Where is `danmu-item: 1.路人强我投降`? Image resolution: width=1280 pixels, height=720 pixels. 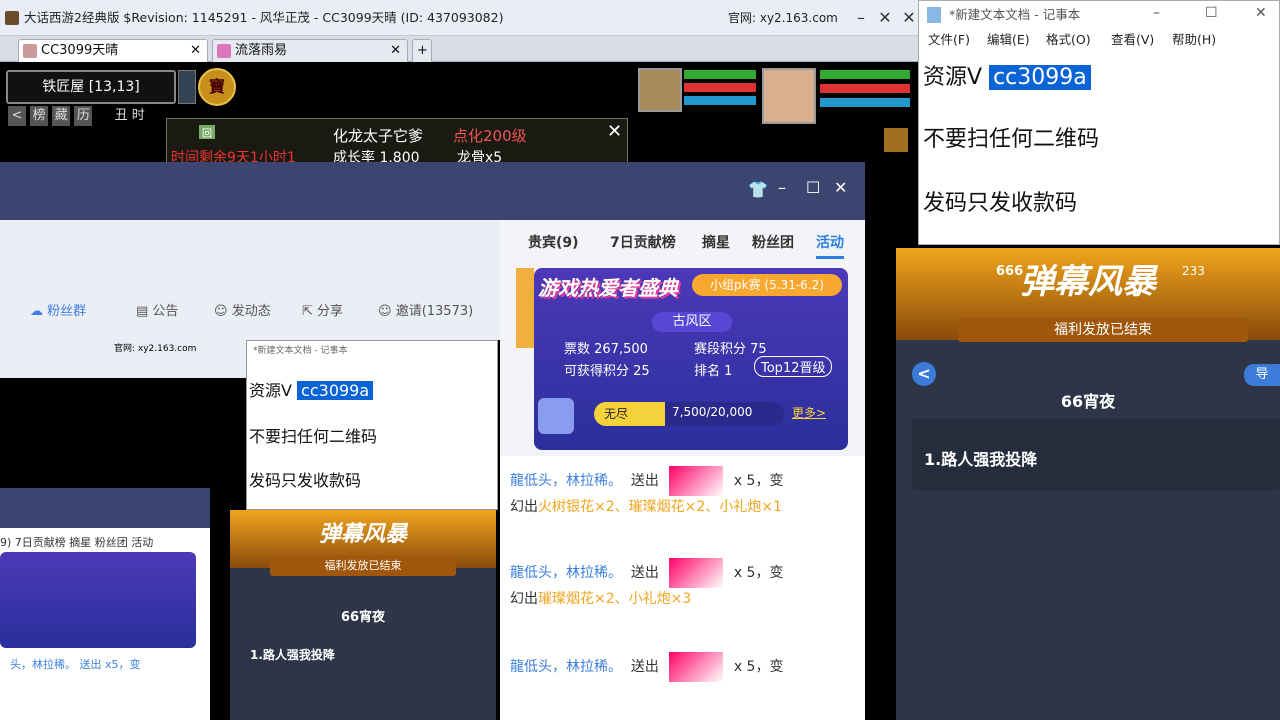
danmu-item: 1.路人强我投降 is located at coordinates (980, 458).